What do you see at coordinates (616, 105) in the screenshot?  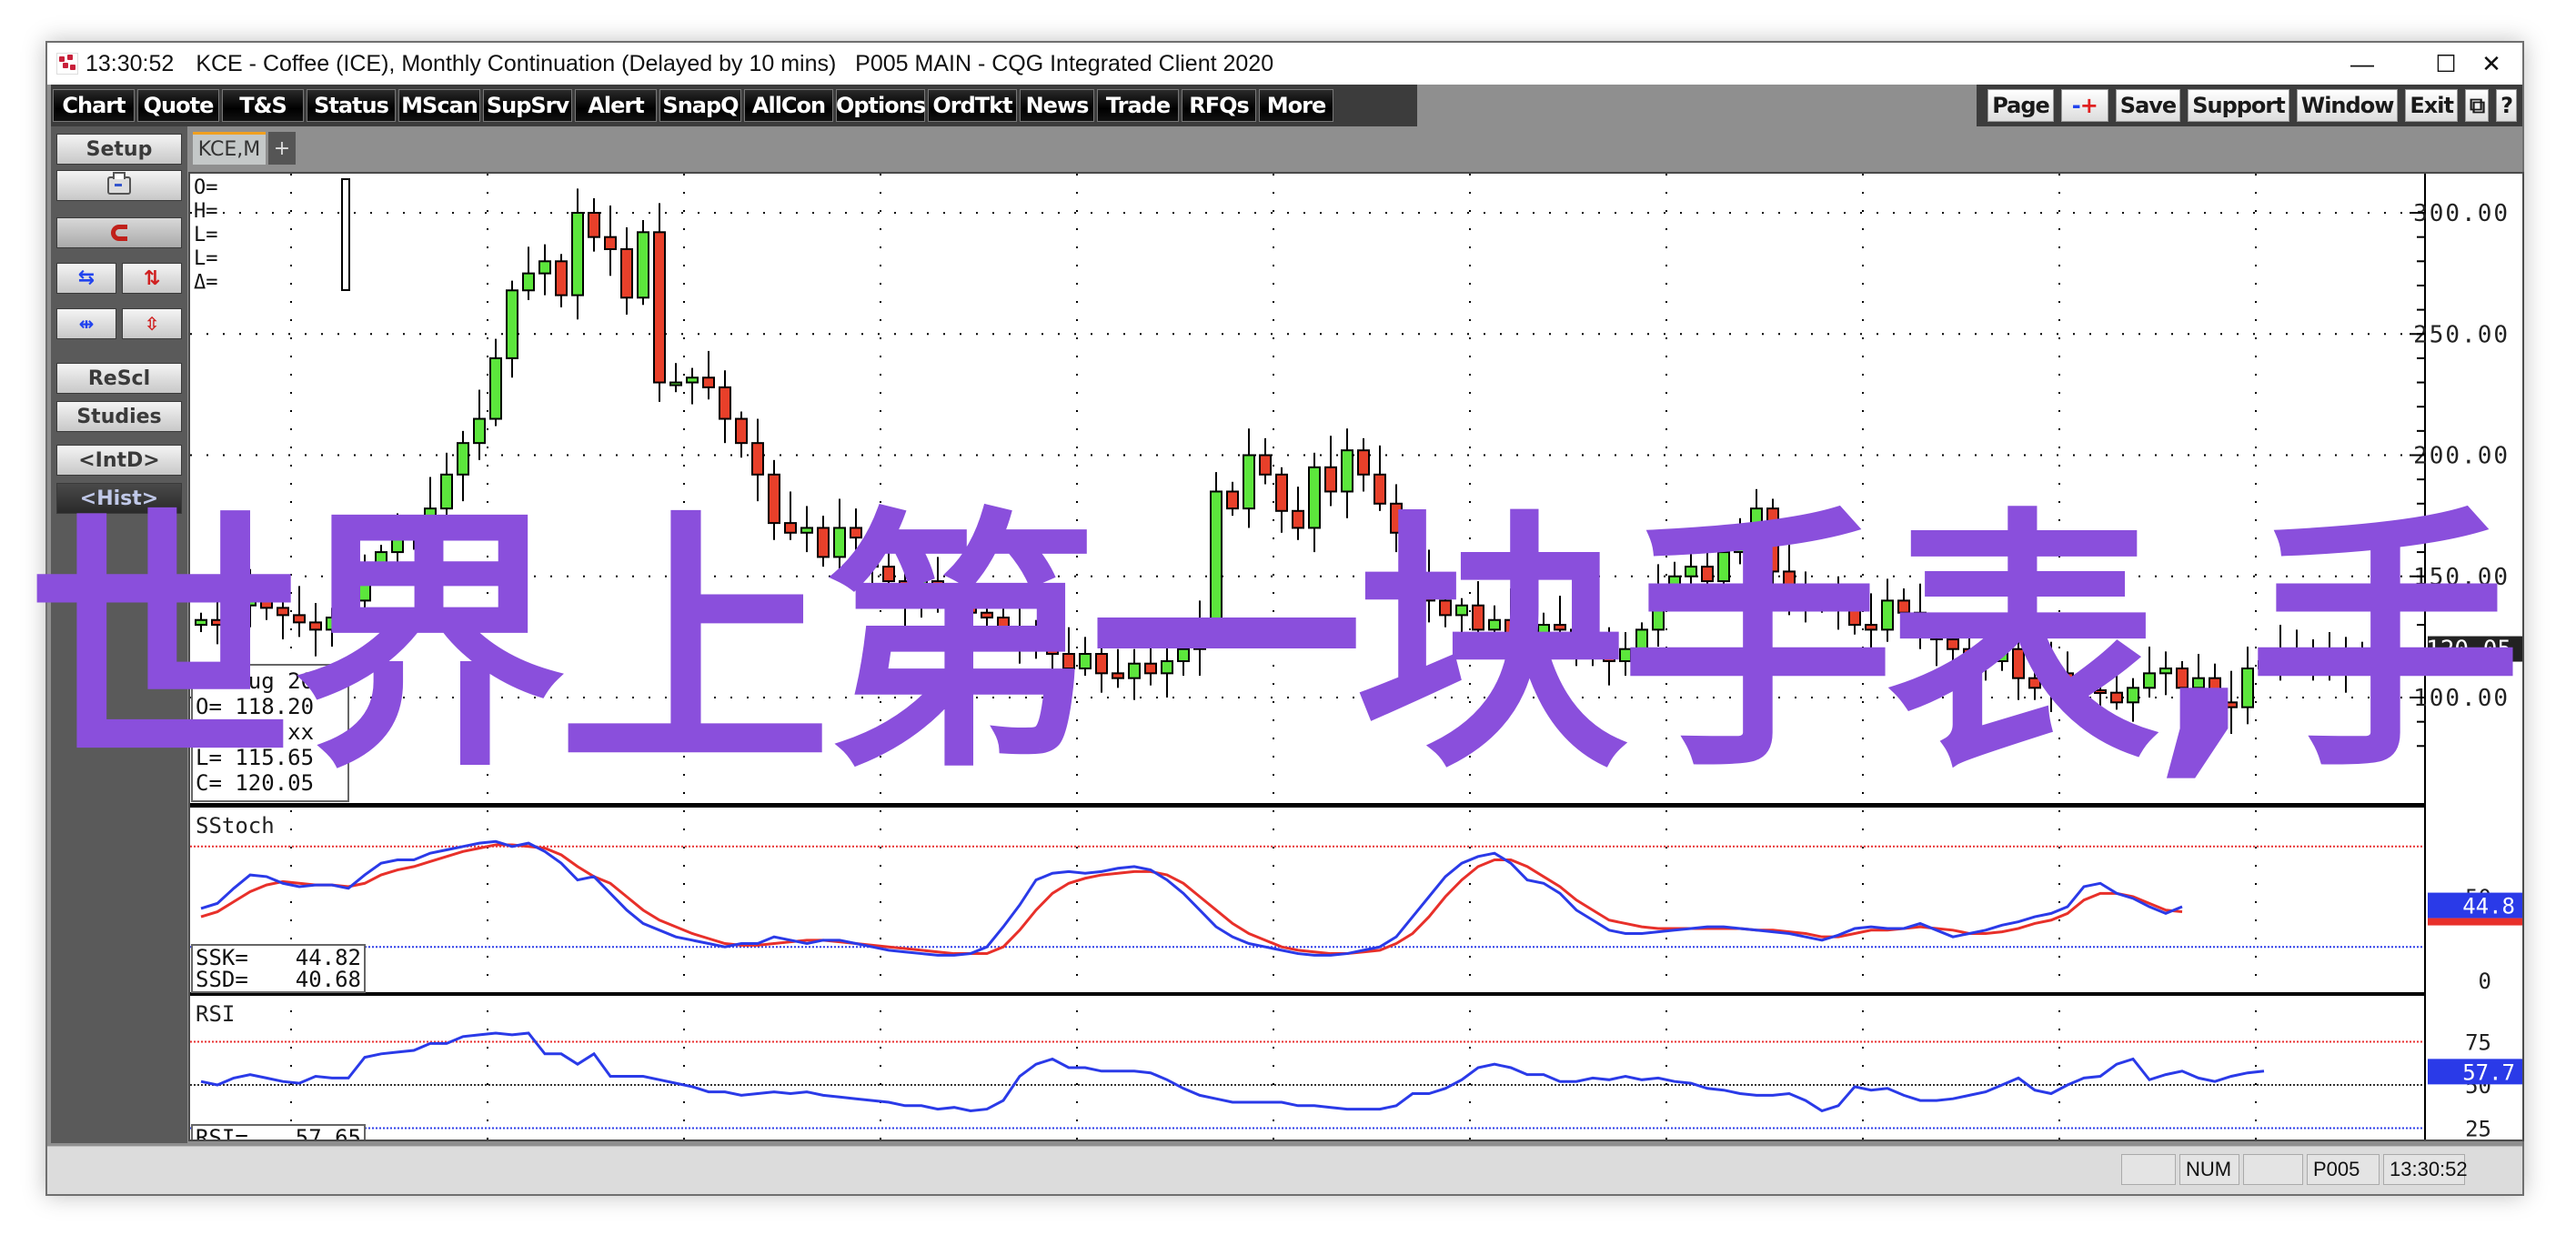 I see `toolbar-alert-button: Alert` at bounding box center [616, 105].